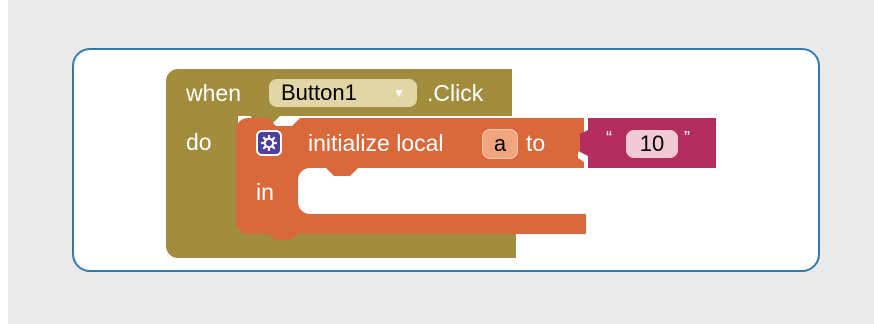  I want to click on to-label: to, so click(536, 143).